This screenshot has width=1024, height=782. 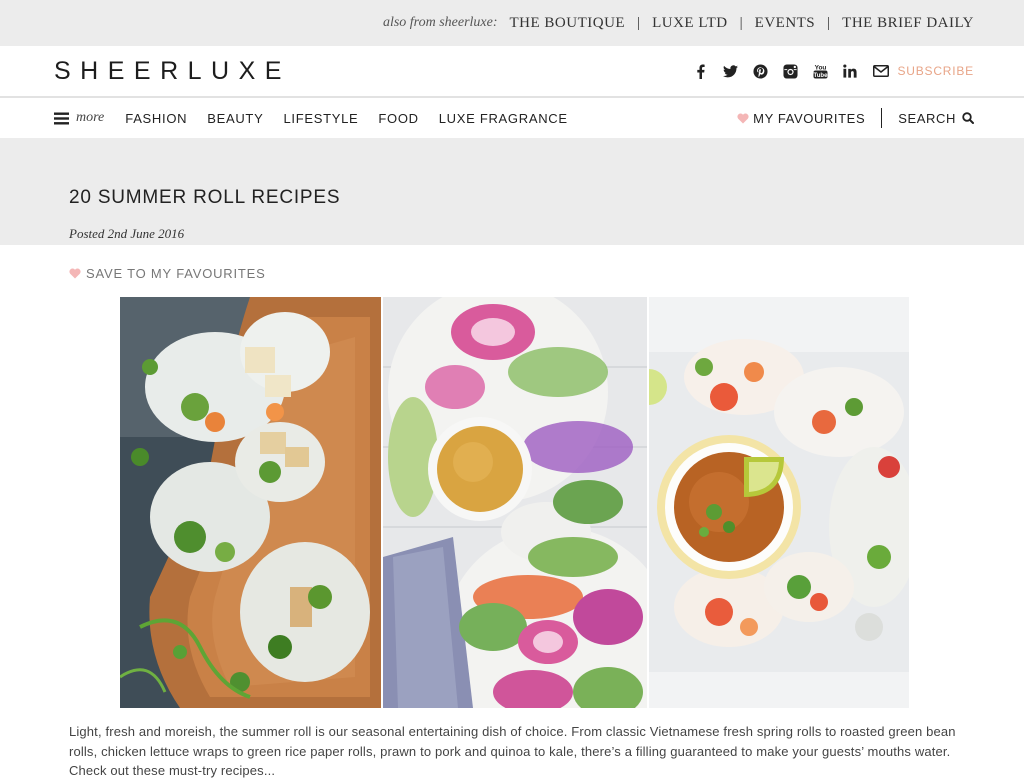 I want to click on beetroot-rolls-peanut-dip-photo, so click(x=515, y=502).